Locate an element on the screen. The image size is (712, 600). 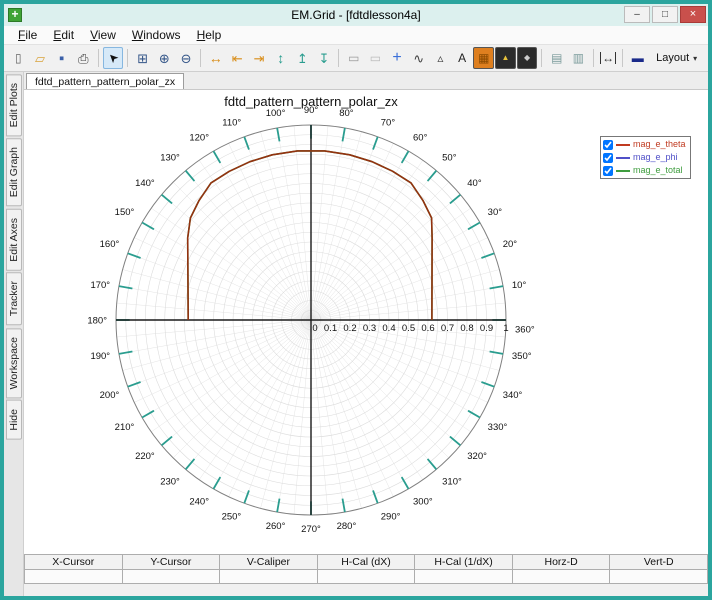
minimize-button: – is located at coordinates (637, 14).